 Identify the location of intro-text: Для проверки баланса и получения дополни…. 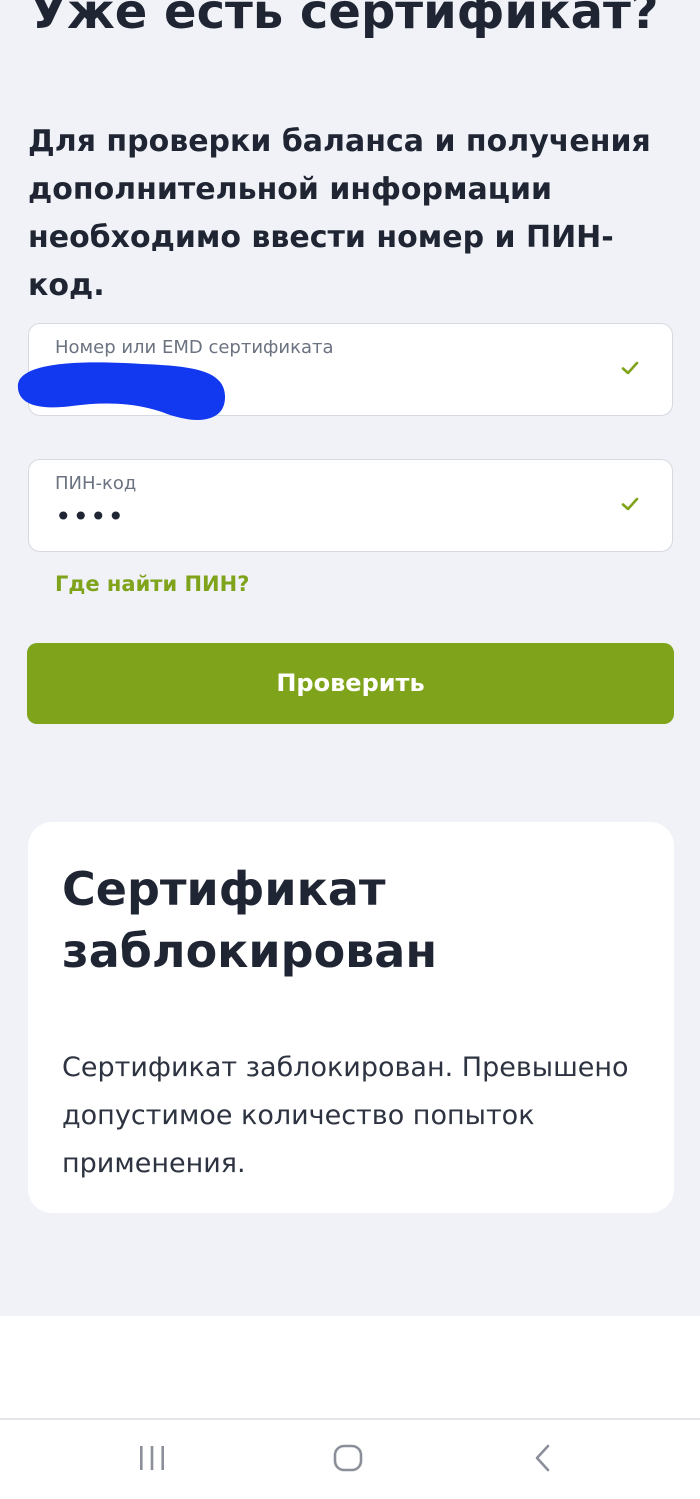
(339, 213).